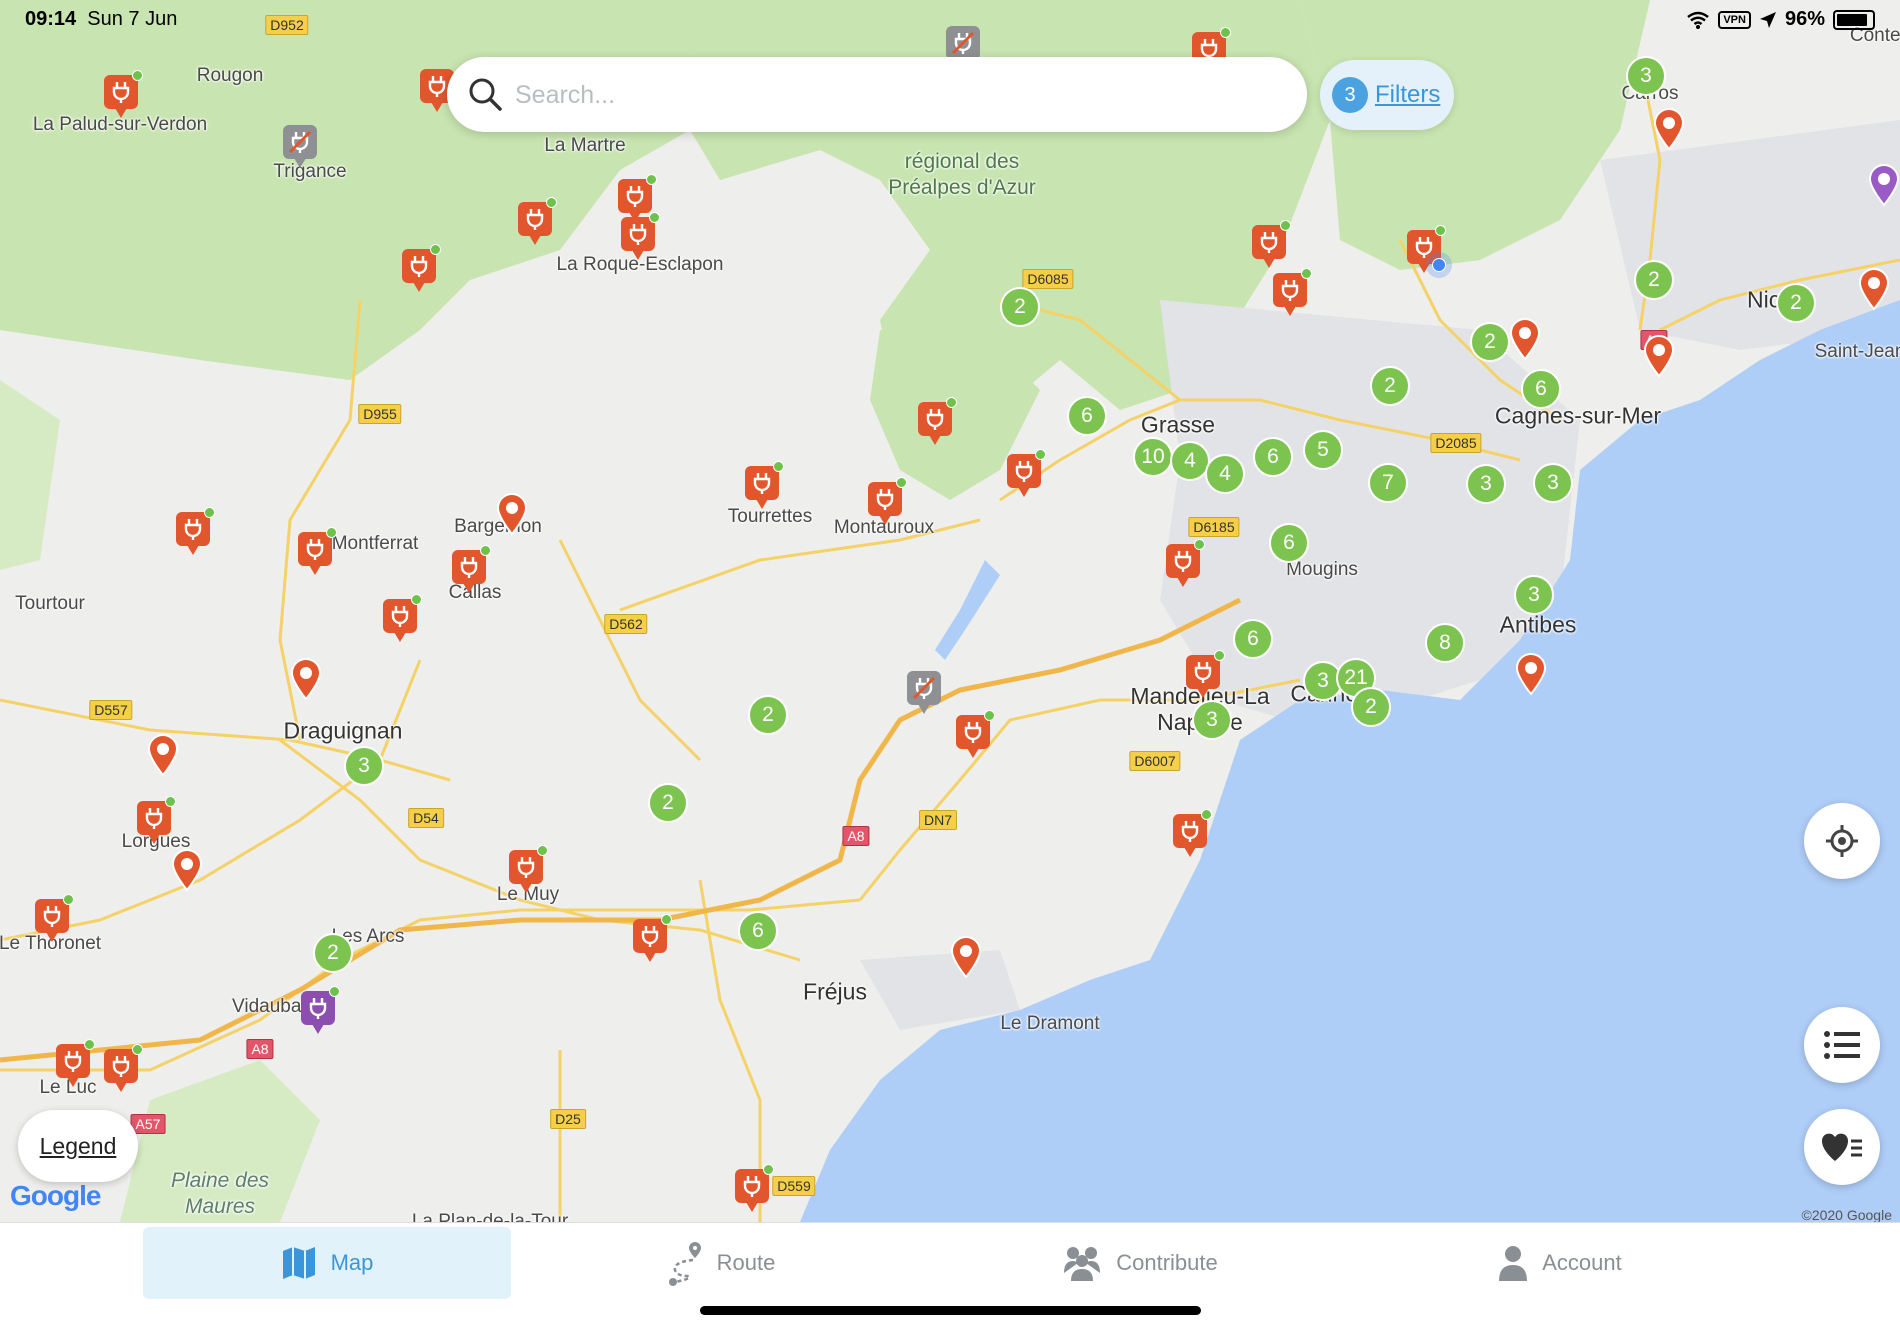 The image size is (1900, 1329). What do you see at coordinates (320, 1010) in the screenshot?
I see `charger-marker-fast` at bounding box center [320, 1010].